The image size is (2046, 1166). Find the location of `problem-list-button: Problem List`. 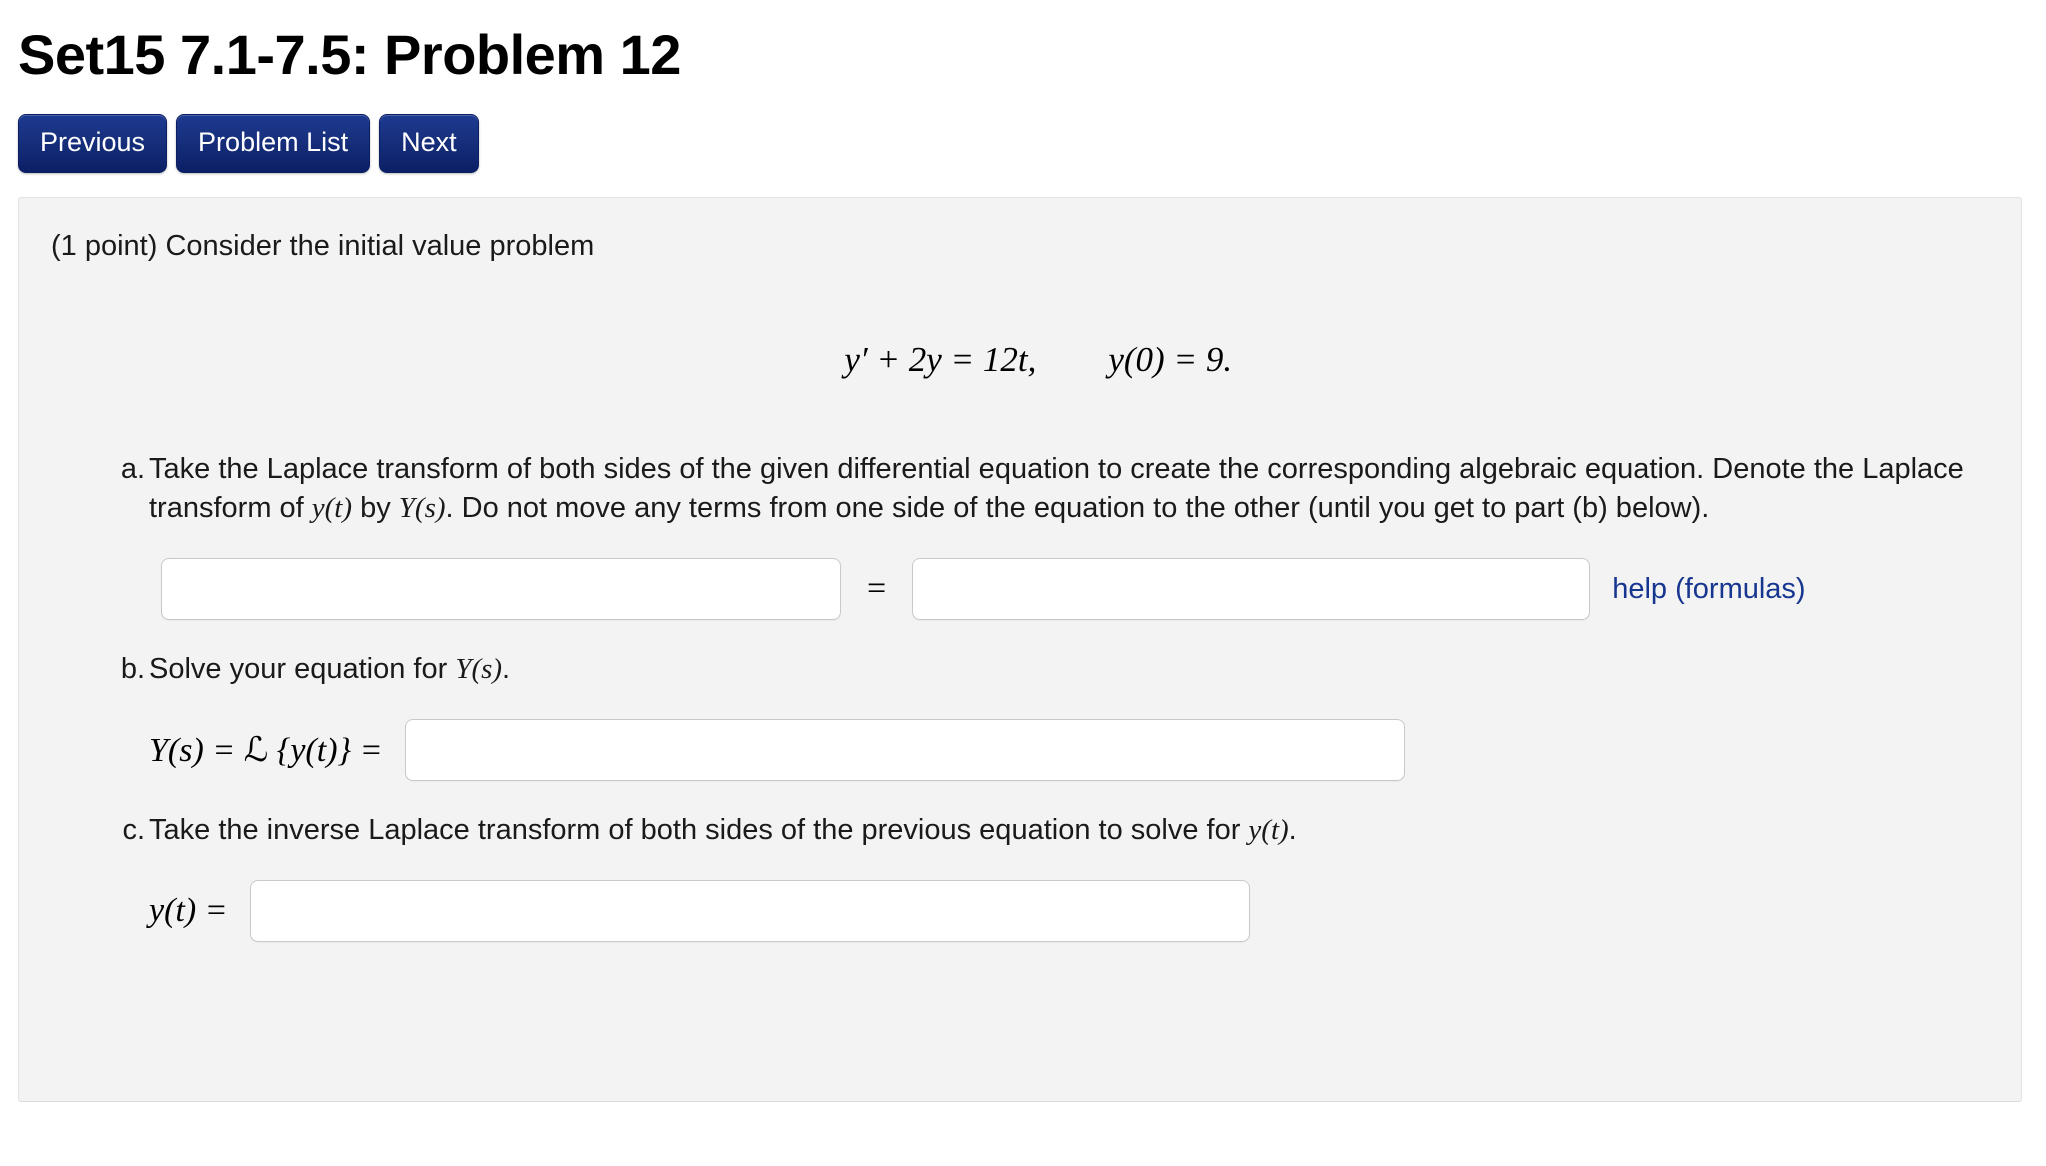

problem-list-button: Problem List is located at coordinates (273, 144).